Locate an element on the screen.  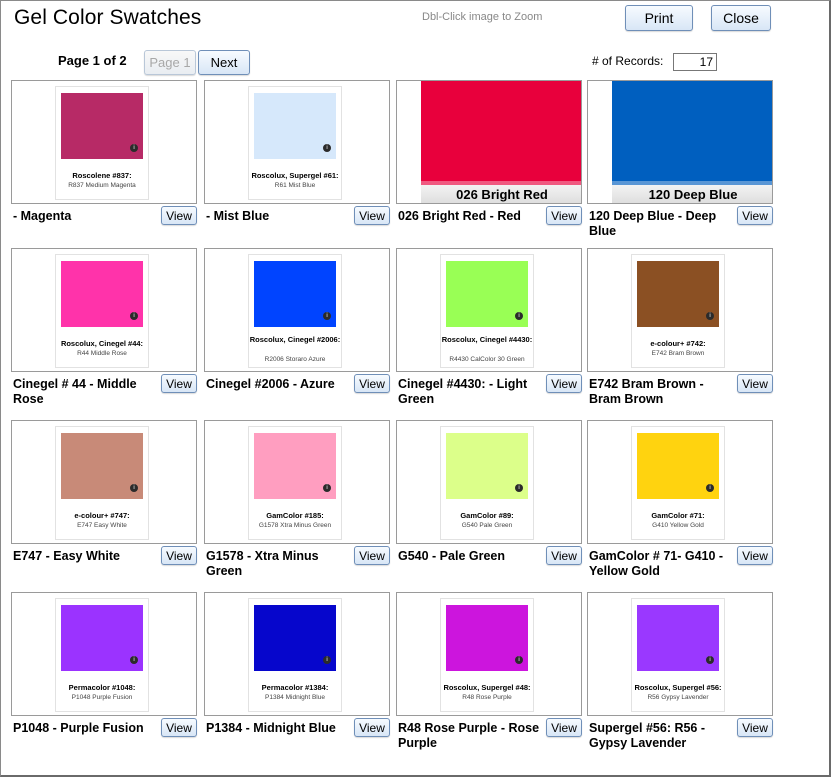
swatch-image: i GamColor #89: G540 Pale Green is located at coordinates (489, 482).